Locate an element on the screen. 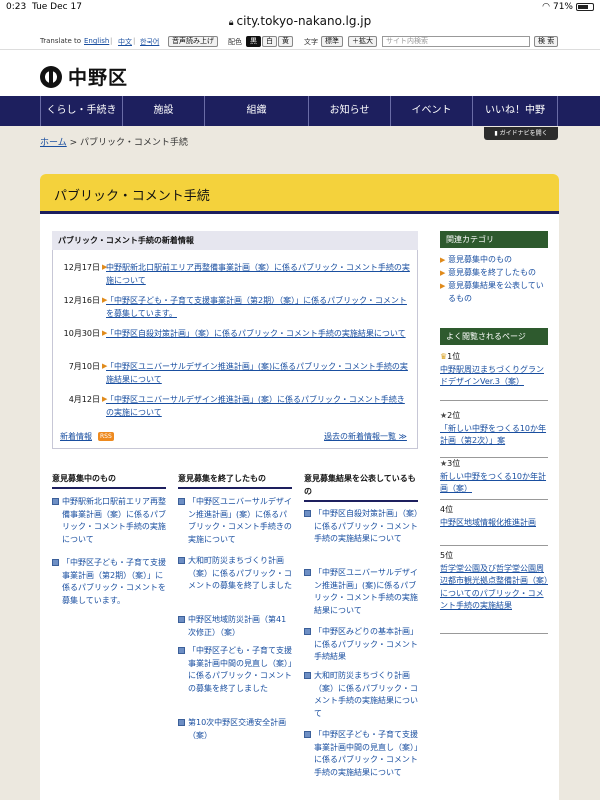 Image resolution: width=600 pixels, height=800 pixels. wifi-icon: ◠ is located at coordinates (546, 7).